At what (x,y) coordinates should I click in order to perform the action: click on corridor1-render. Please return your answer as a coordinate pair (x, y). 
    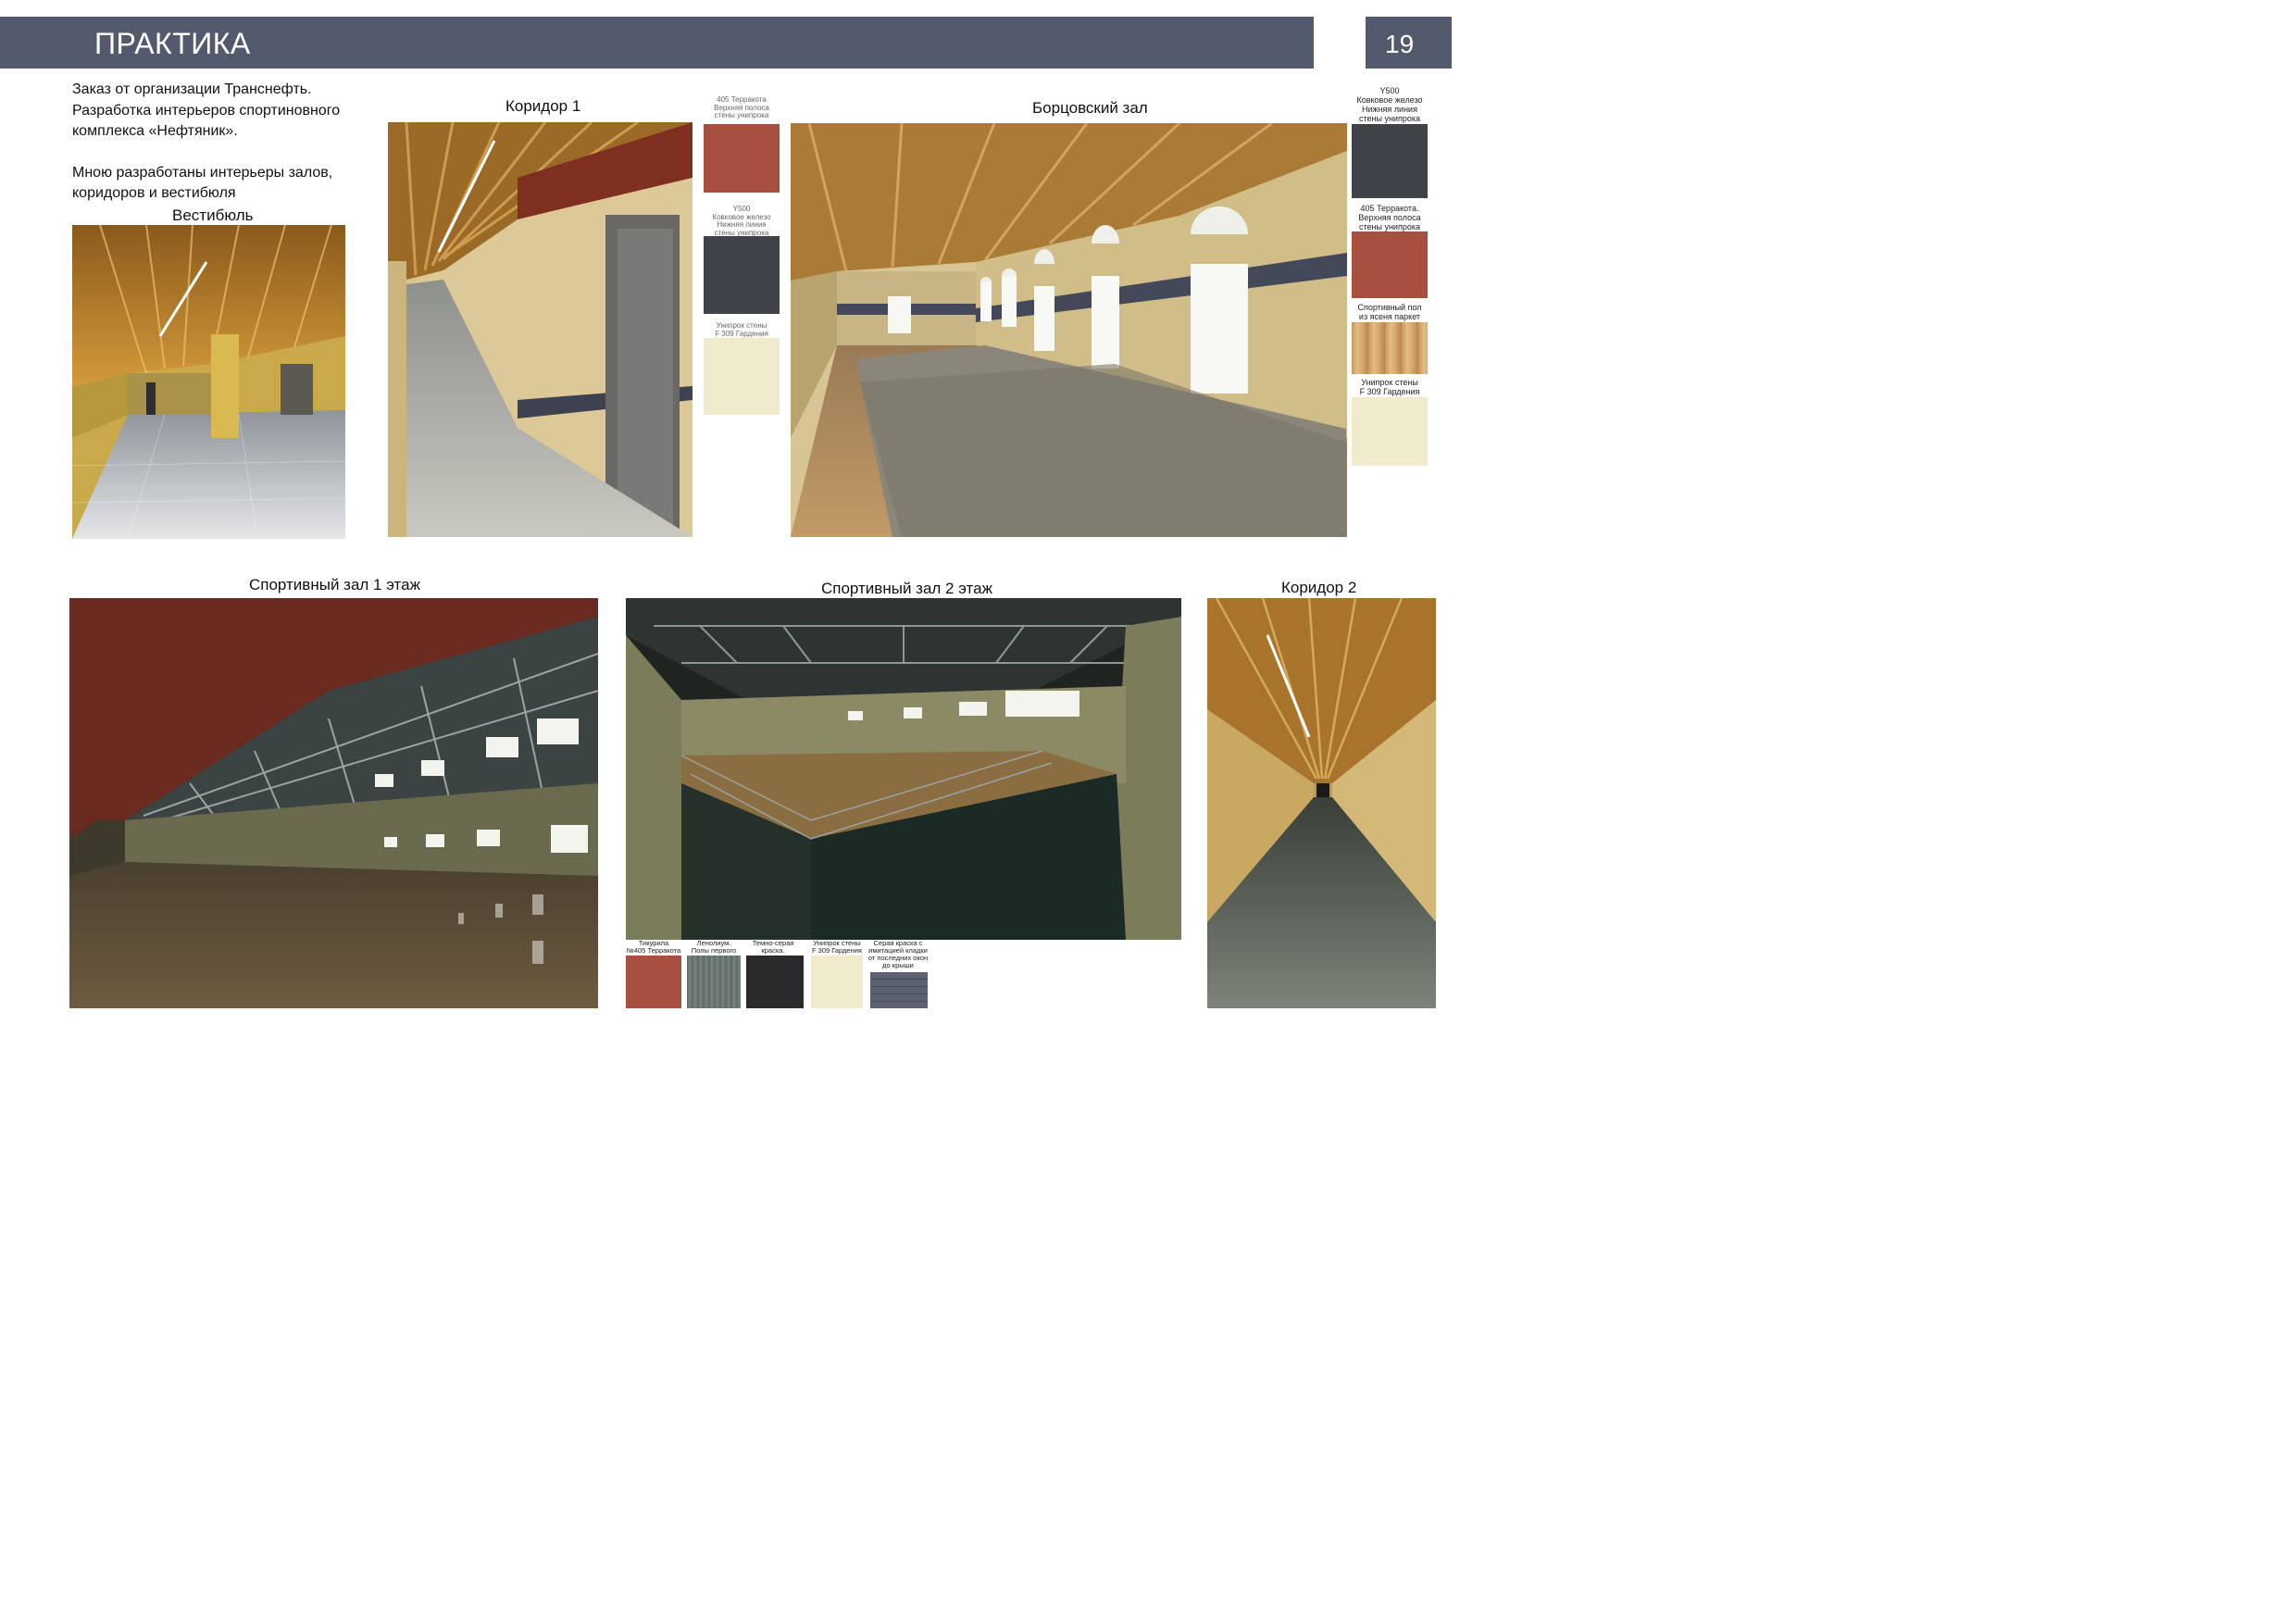
    Looking at the image, I should click on (540, 329).